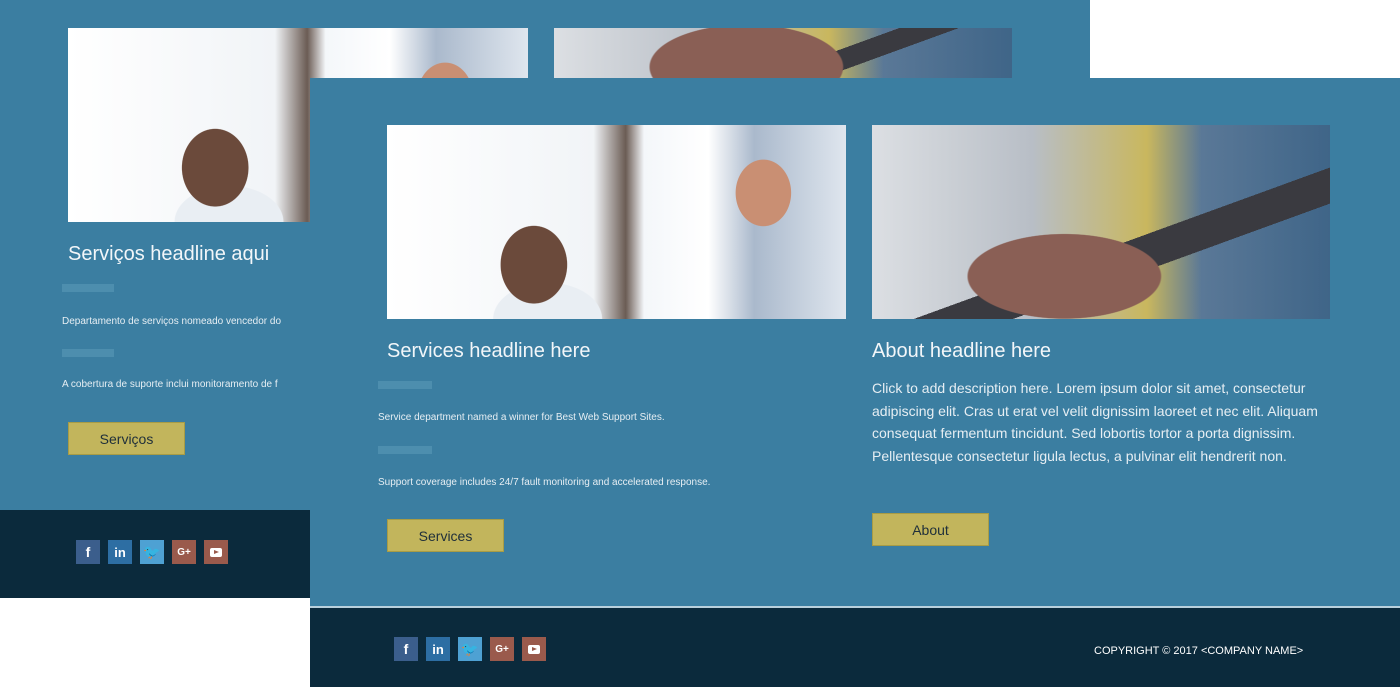 This screenshot has width=1400, height=687. I want to click on back-social-icons: f in 🐦 G+, so click(152, 552).